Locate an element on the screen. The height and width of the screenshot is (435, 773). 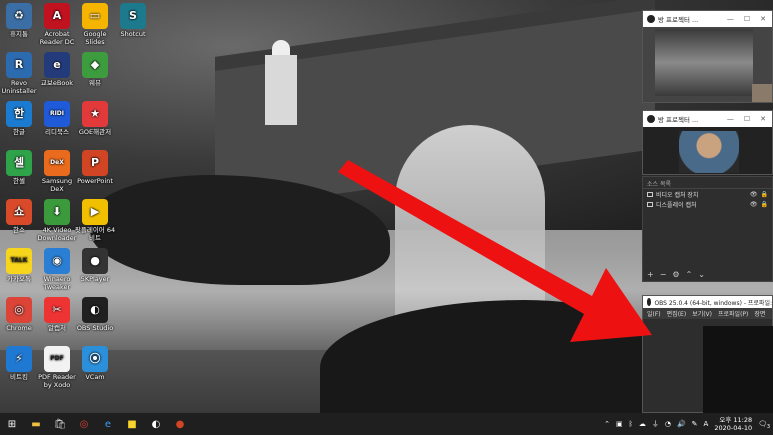
desktop-icon: S Shotcut is located at coordinates (133, 21).